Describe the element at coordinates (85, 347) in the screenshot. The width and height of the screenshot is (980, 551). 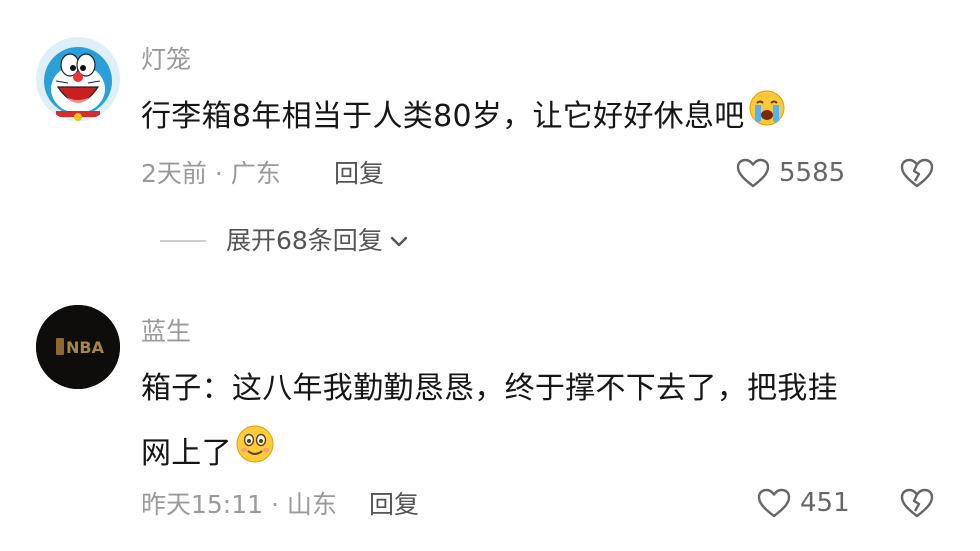
I see `avatar-nba-text: NBA` at that location.